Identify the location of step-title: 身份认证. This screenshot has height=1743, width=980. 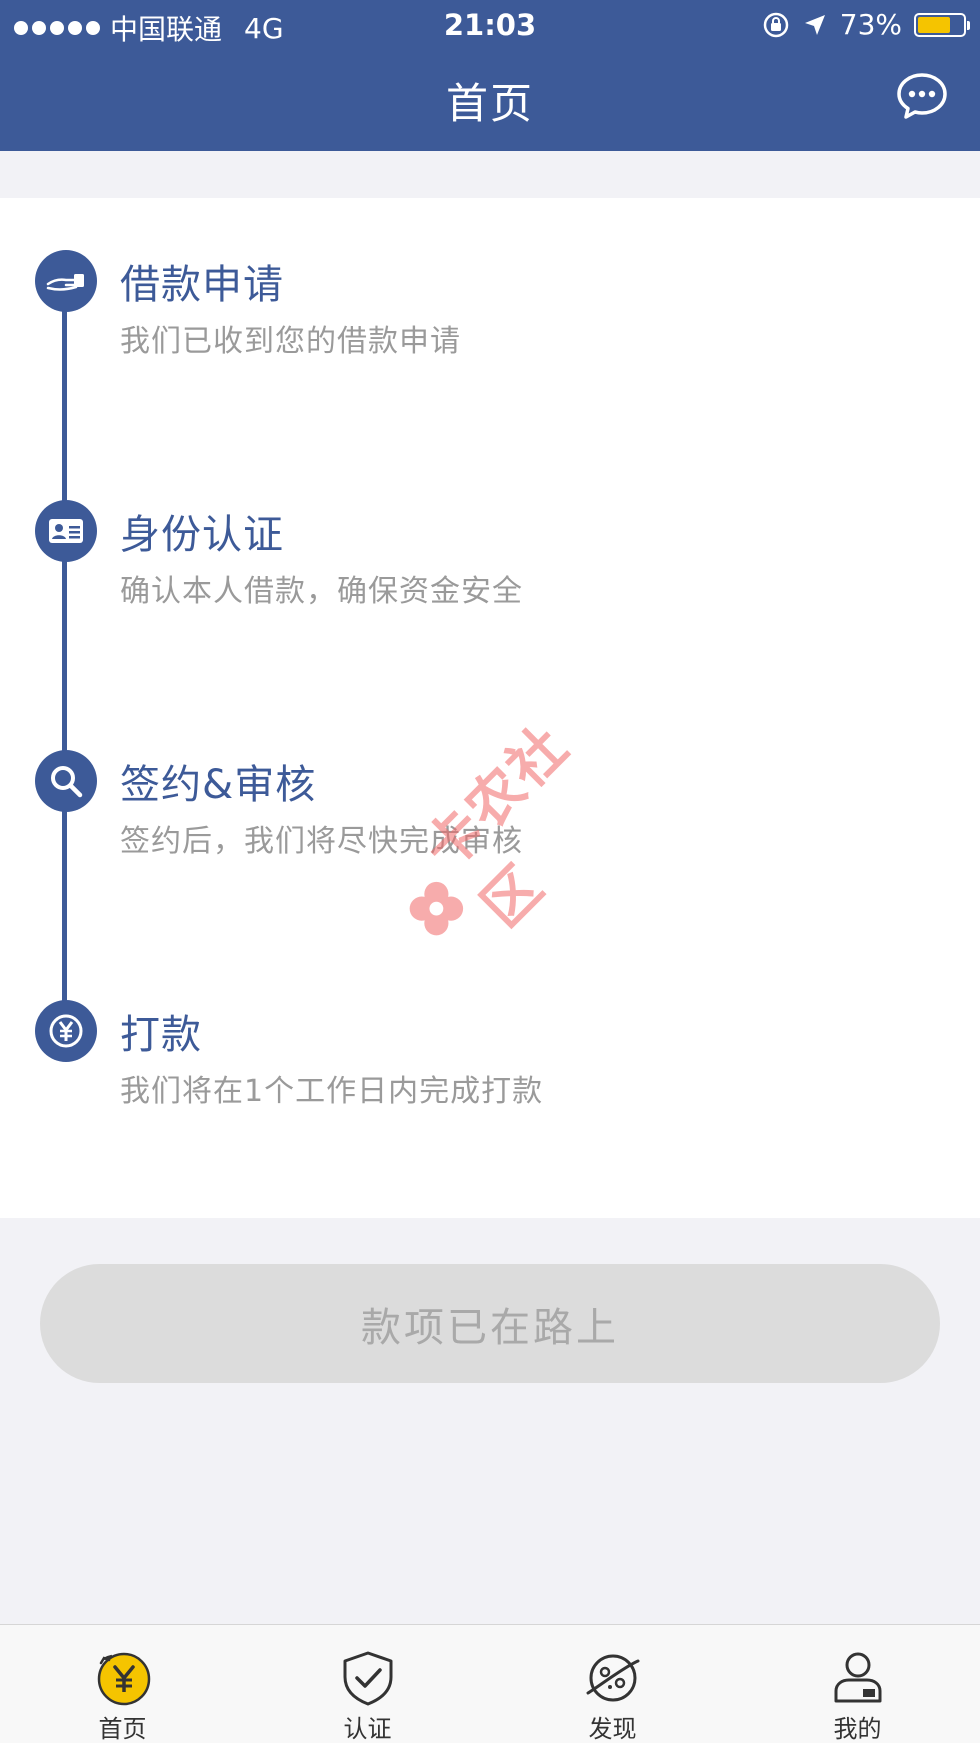
(202, 535).